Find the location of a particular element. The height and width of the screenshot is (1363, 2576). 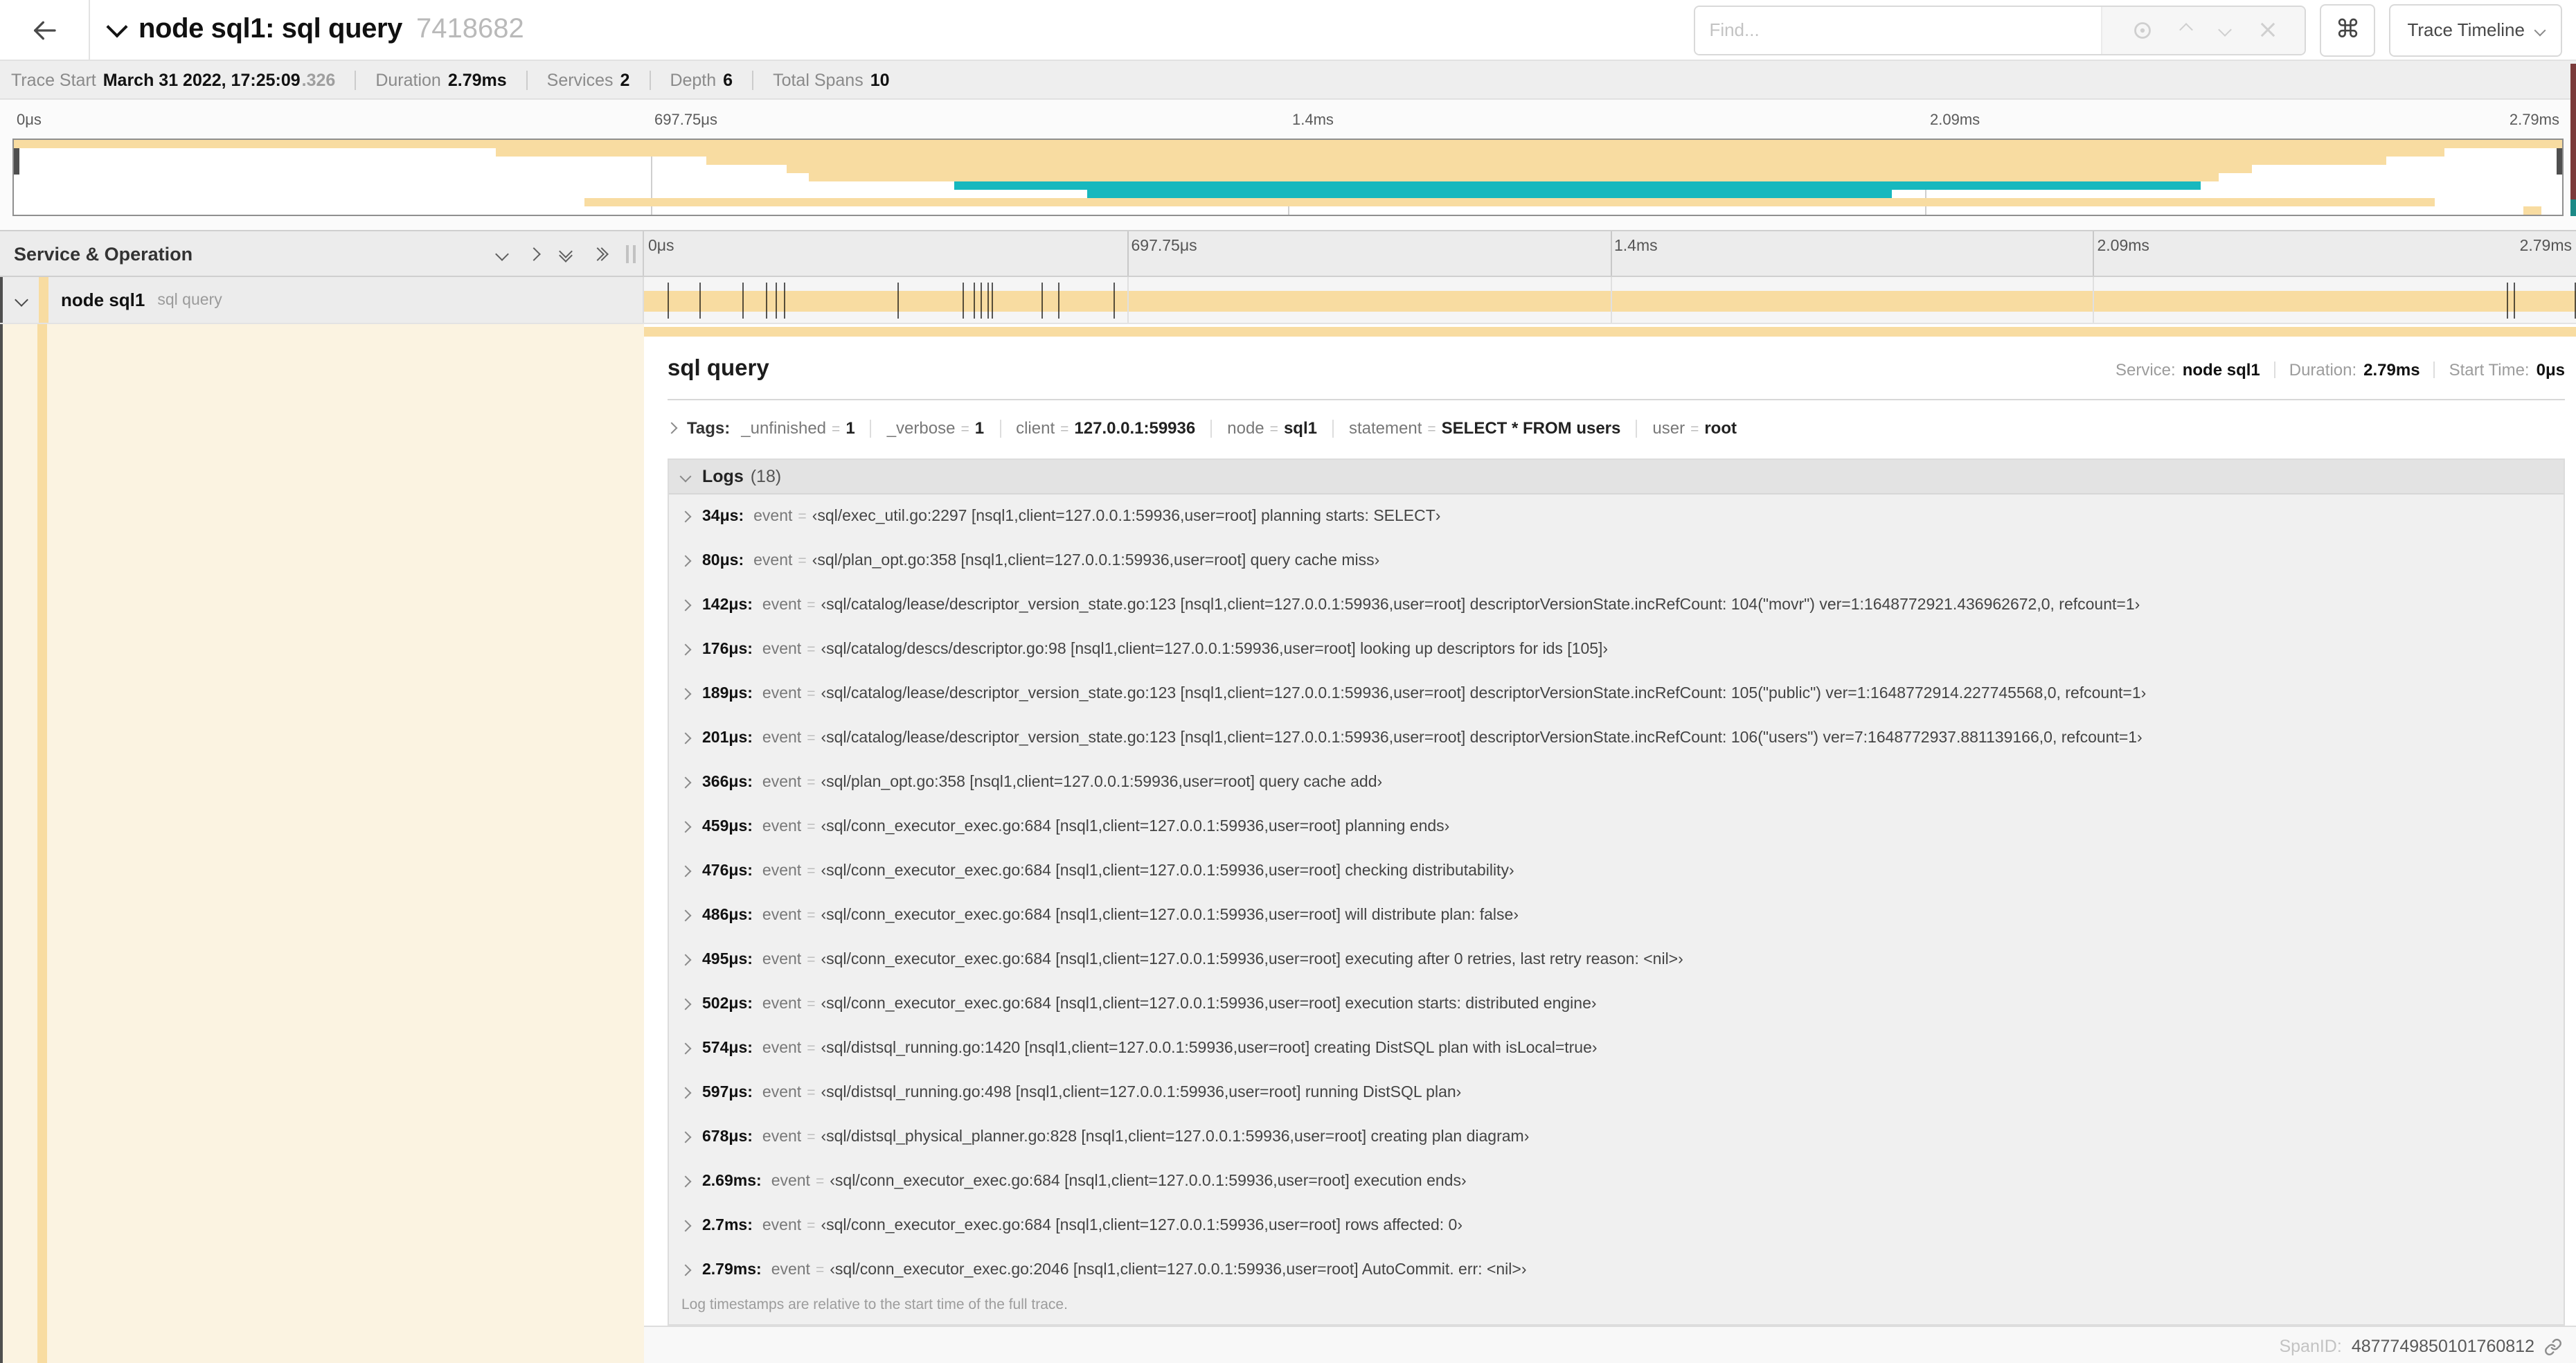

summary-value: 2 is located at coordinates (625, 80).